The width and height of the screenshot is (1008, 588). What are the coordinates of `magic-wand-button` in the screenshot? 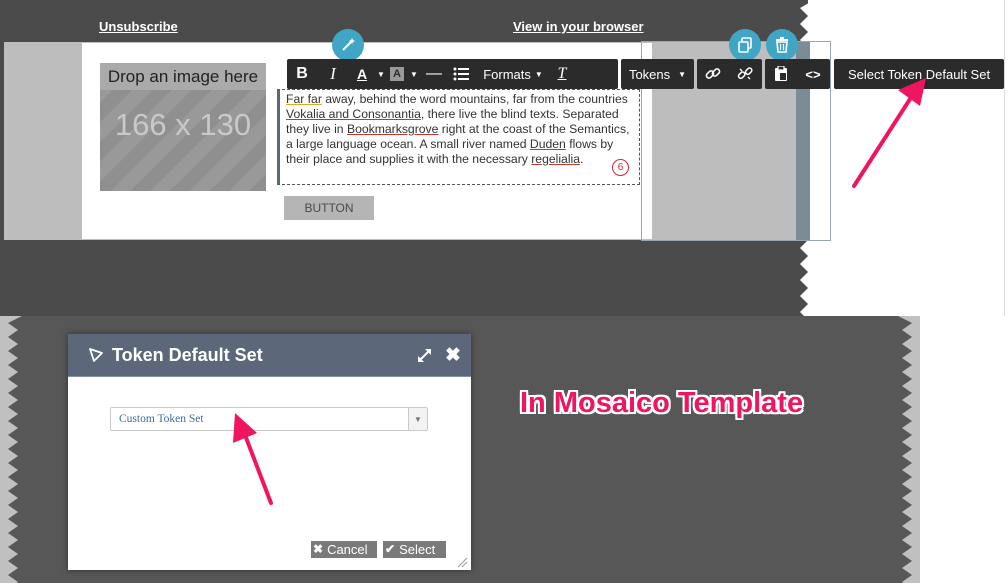 It's located at (348, 45).